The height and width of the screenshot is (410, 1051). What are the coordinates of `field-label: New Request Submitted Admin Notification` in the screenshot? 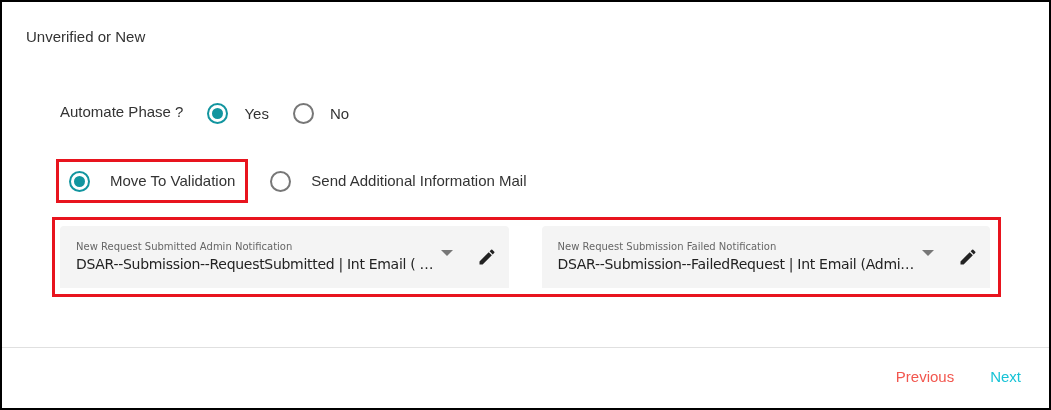 It's located at (185, 247).